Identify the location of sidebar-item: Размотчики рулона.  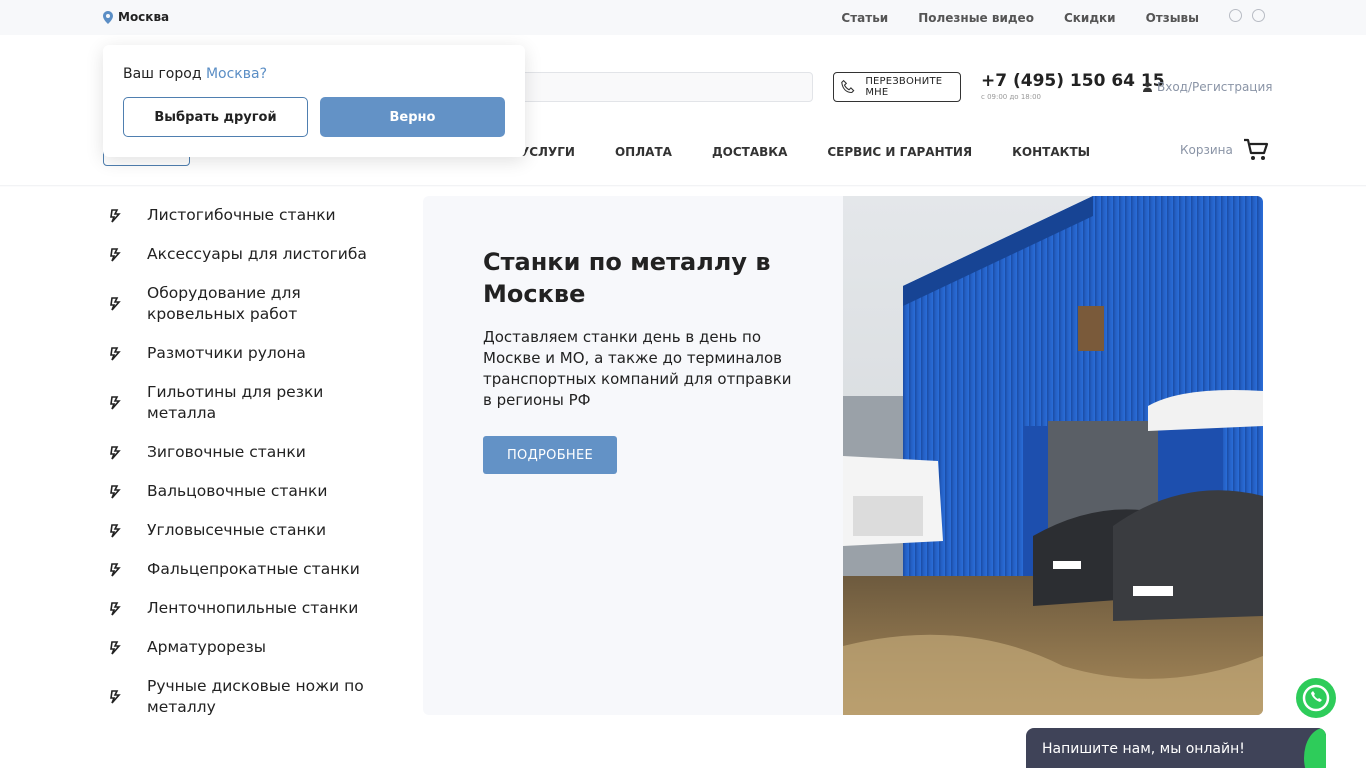
(238, 353).